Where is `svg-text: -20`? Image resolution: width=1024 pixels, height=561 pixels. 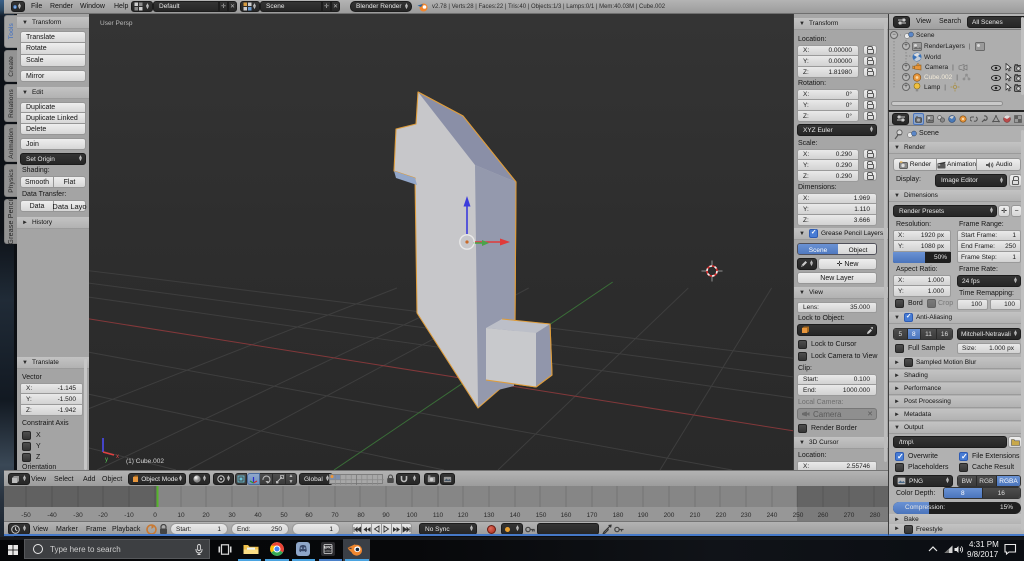
svg-text: -20 is located at coordinates (103, 515).